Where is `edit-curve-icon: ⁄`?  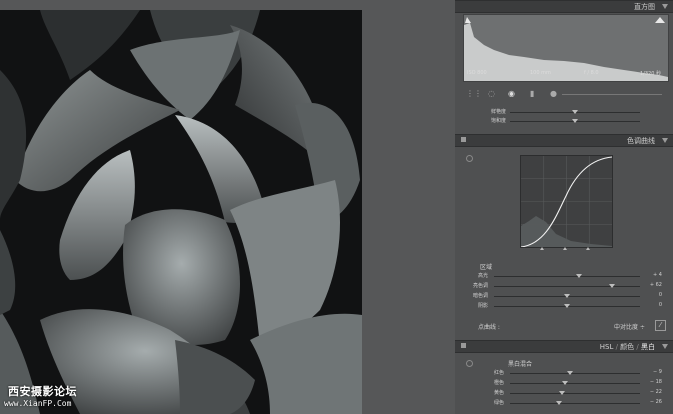
edit-curve-icon: ⁄ is located at coordinates (660, 325).